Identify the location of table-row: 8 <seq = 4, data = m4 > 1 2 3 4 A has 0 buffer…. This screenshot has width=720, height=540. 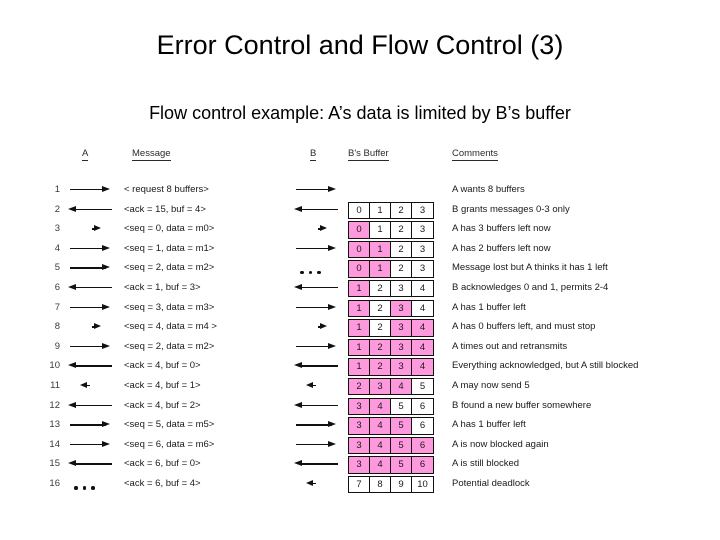
(378, 329).